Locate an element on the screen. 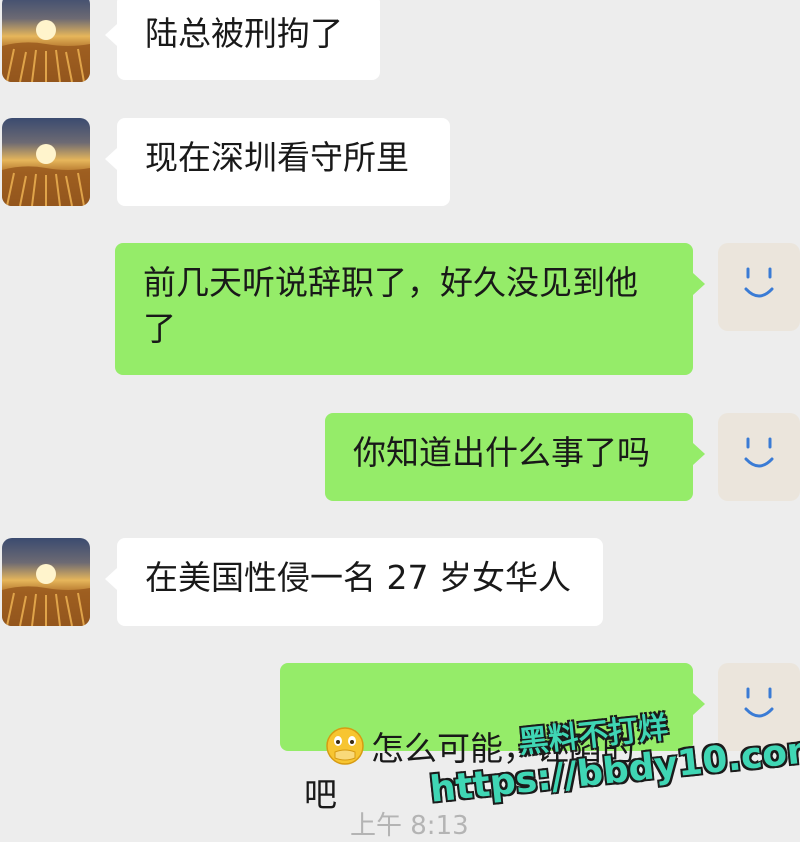 Image resolution: width=800 pixels, height=842 pixels. face-with-hand-over-mouth-emoji-icon is located at coordinates (345, 746).